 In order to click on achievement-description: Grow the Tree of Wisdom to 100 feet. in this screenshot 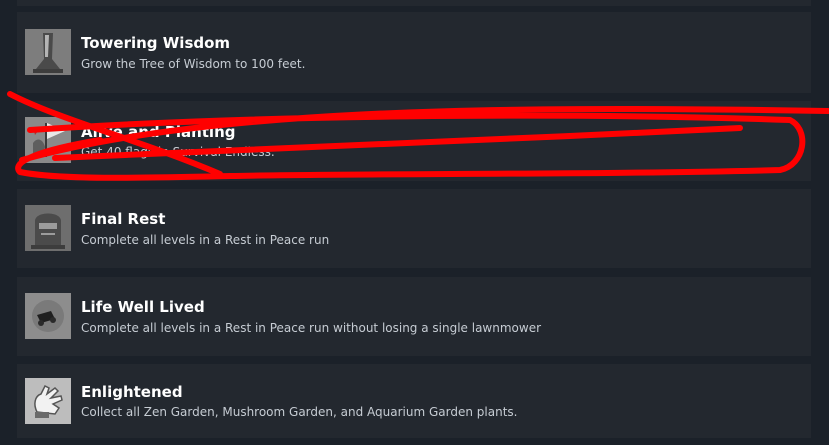, I will do `click(193, 64)`.